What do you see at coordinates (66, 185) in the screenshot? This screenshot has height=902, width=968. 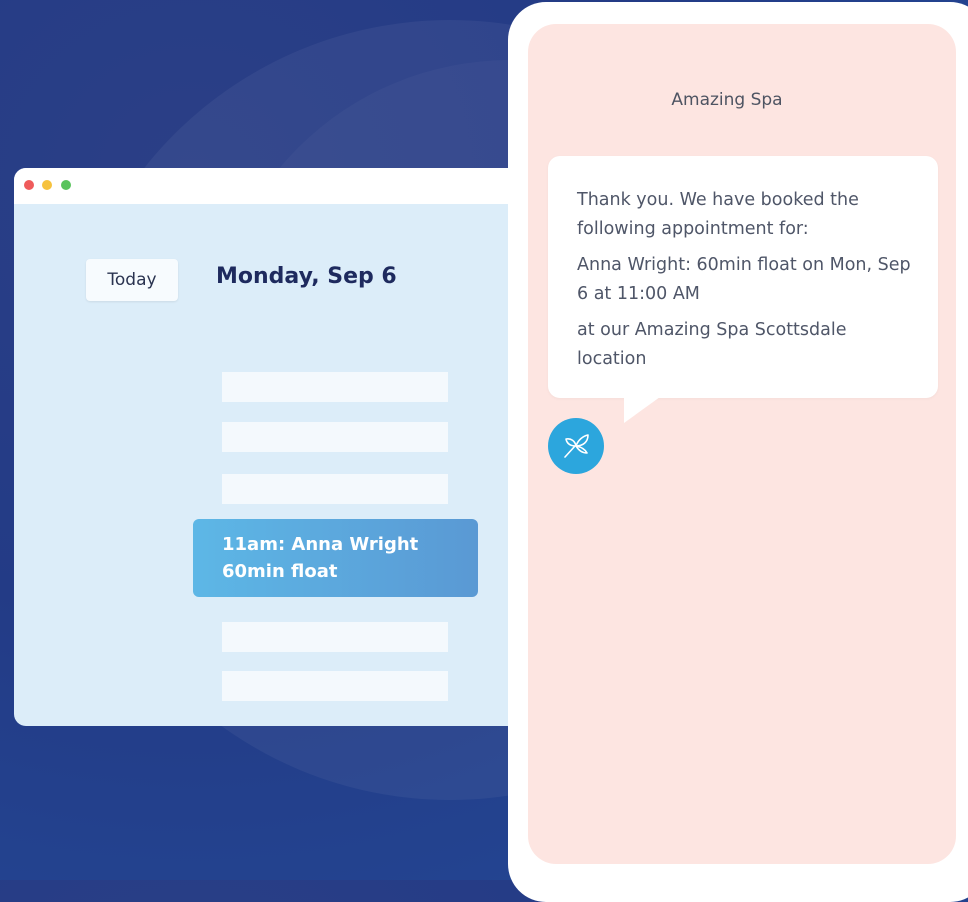 I see `maximize-window-dot` at bounding box center [66, 185].